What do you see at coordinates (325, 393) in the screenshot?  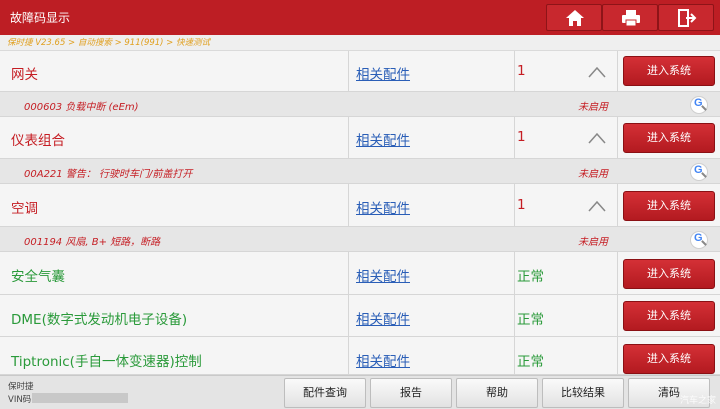 I see `parts-query-button: 配件查询` at bounding box center [325, 393].